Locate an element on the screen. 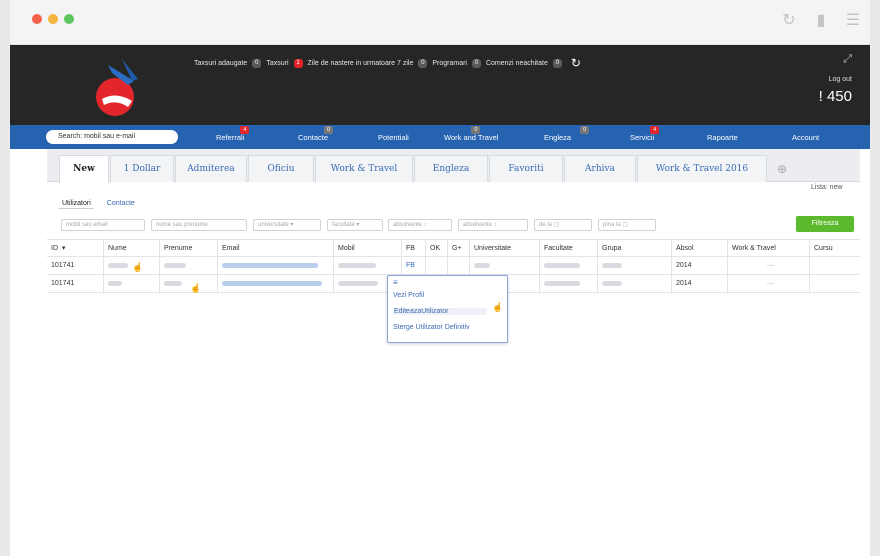  menu-item-vezi-profil: Vezi Profil is located at coordinates (408, 295).